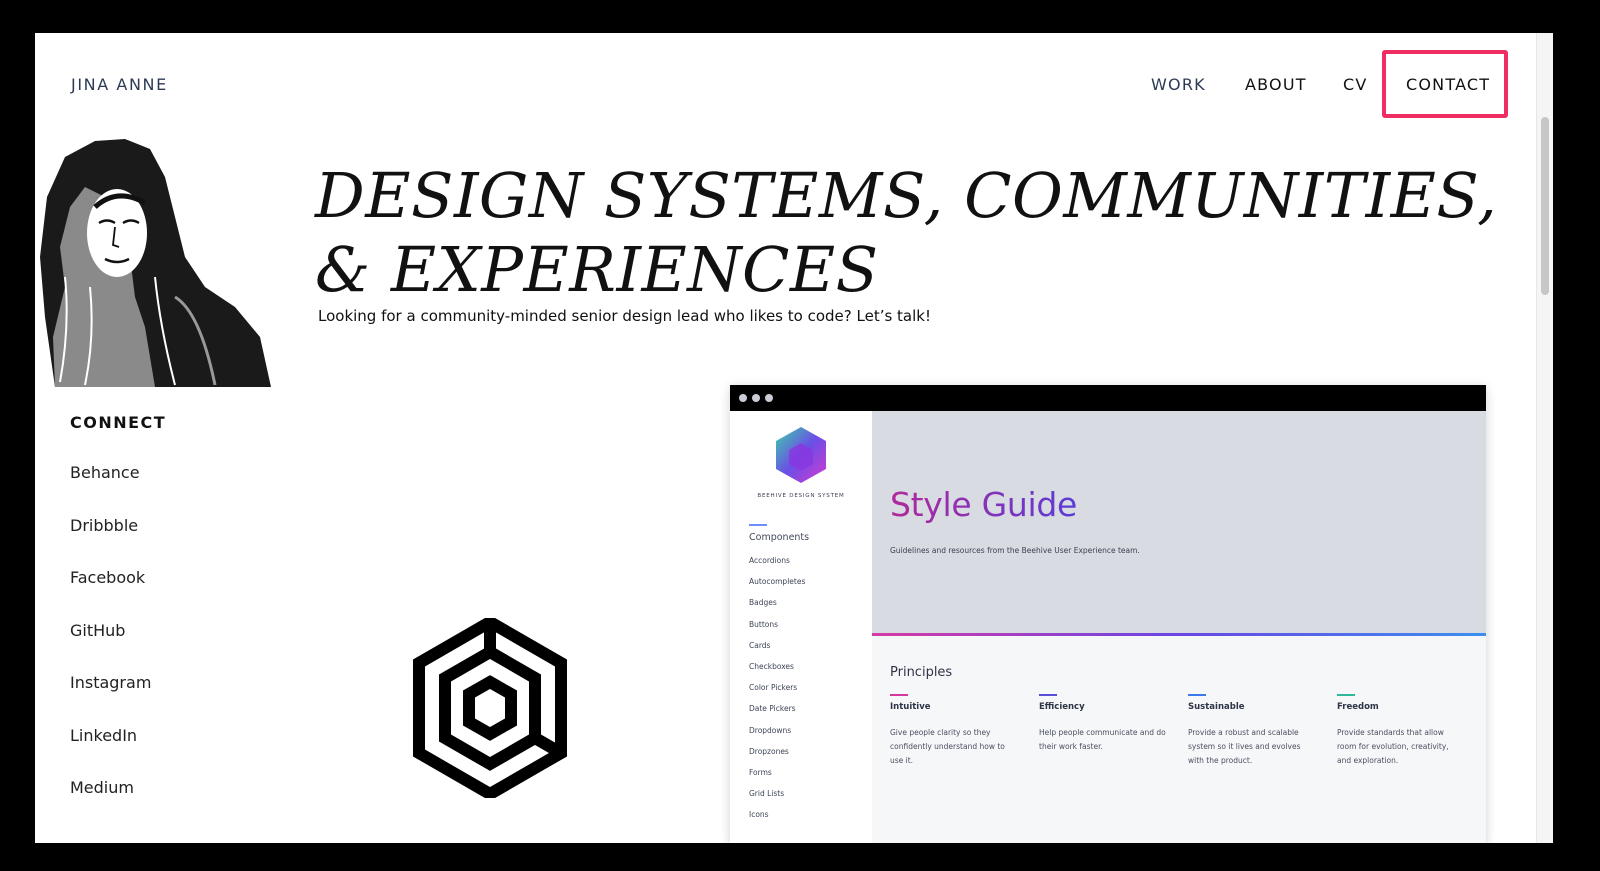 Image resolution: width=1600 pixels, height=871 pixels. What do you see at coordinates (490, 708) in the screenshot?
I see `beehive-logo-icon` at bounding box center [490, 708].